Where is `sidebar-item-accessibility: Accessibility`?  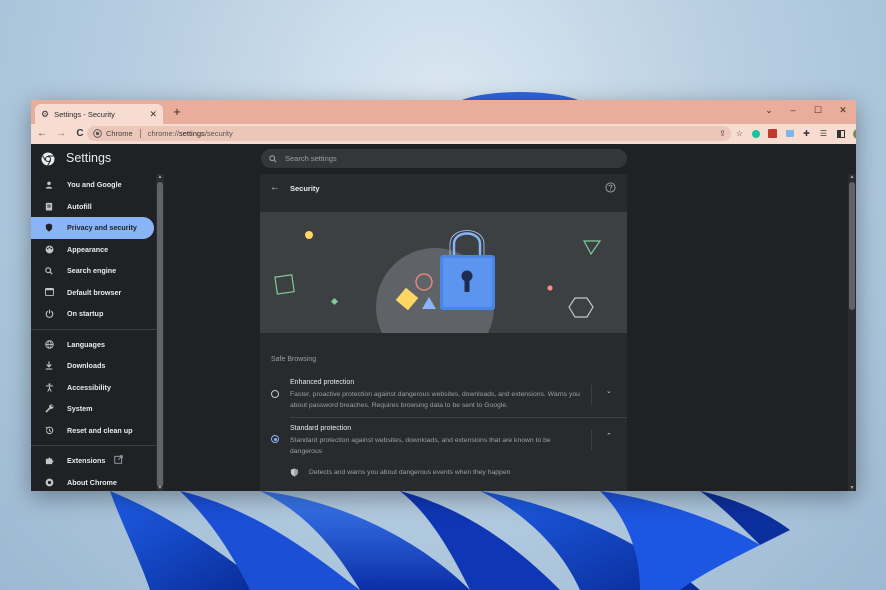
sidebar-item-accessibility: Accessibility is located at coordinates (93, 388).